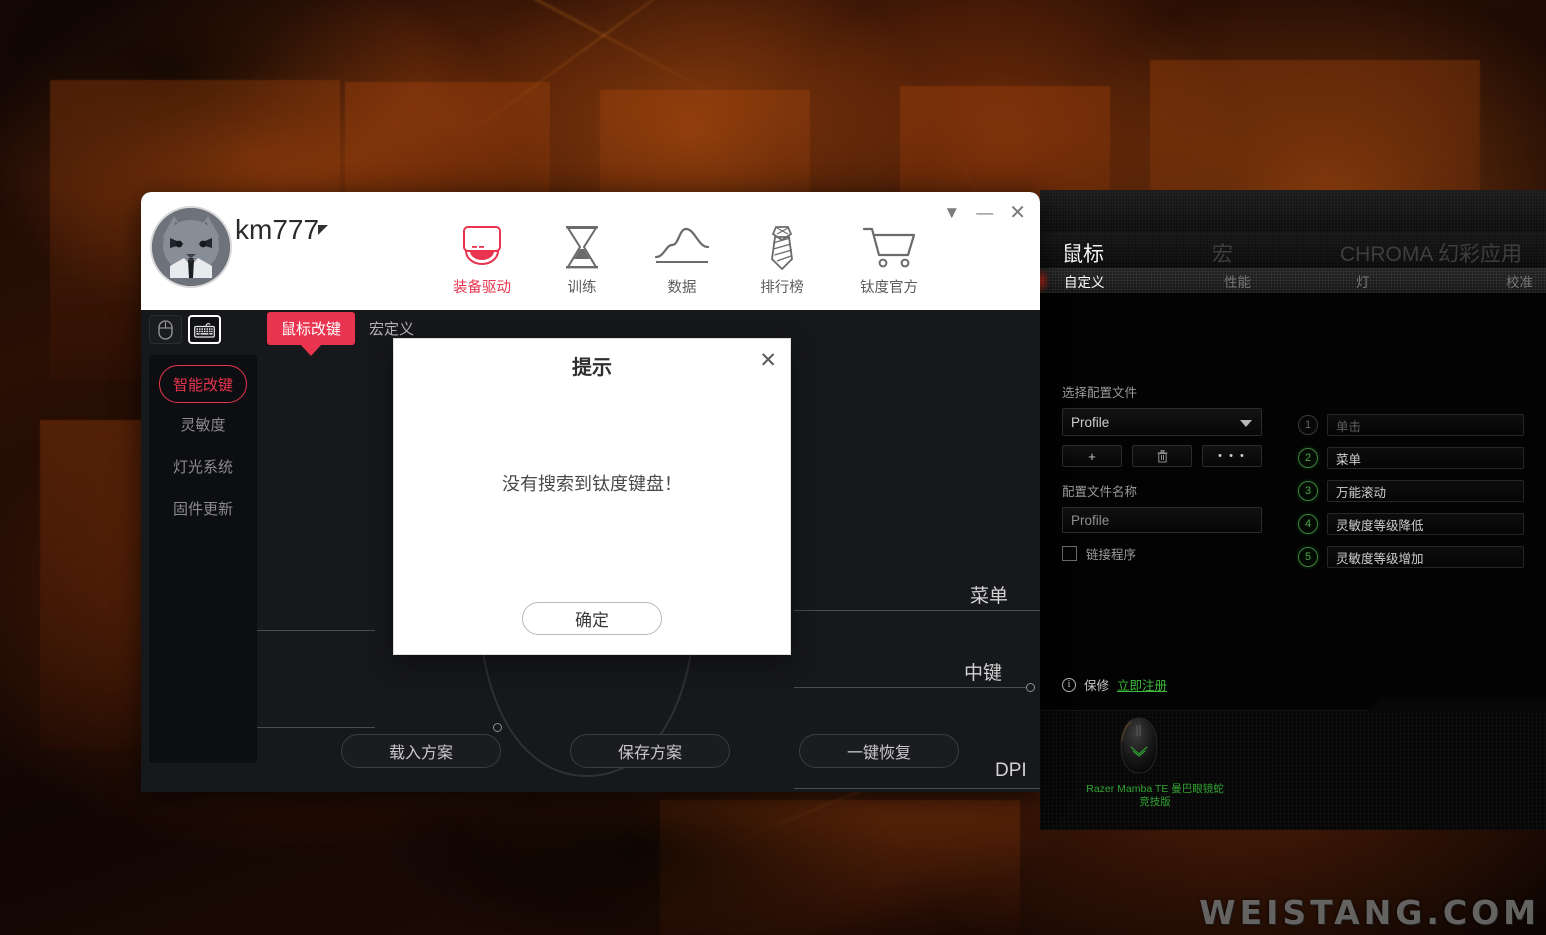  Describe the element at coordinates (165, 329) in the screenshot. I see `mouse-device-toggle` at that location.